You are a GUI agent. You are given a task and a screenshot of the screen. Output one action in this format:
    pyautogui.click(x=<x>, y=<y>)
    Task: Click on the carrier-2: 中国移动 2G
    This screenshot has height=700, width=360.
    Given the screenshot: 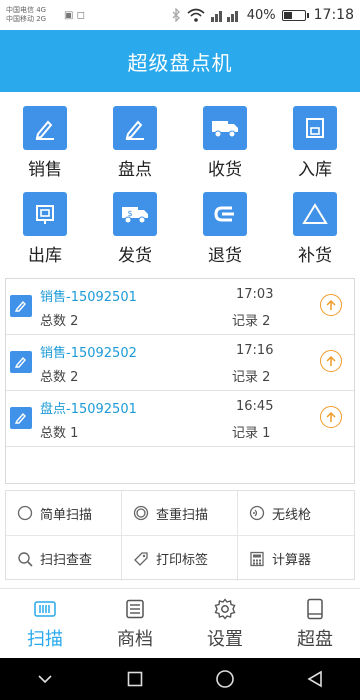 What is the action you would take?
    pyautogui.click(x=26, y=19)
    